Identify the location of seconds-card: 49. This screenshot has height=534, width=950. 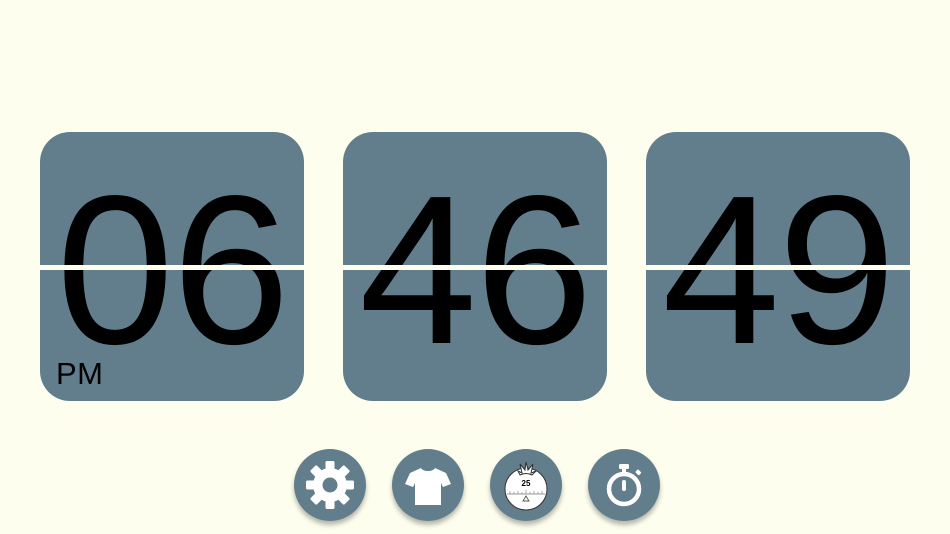
(778, 266).